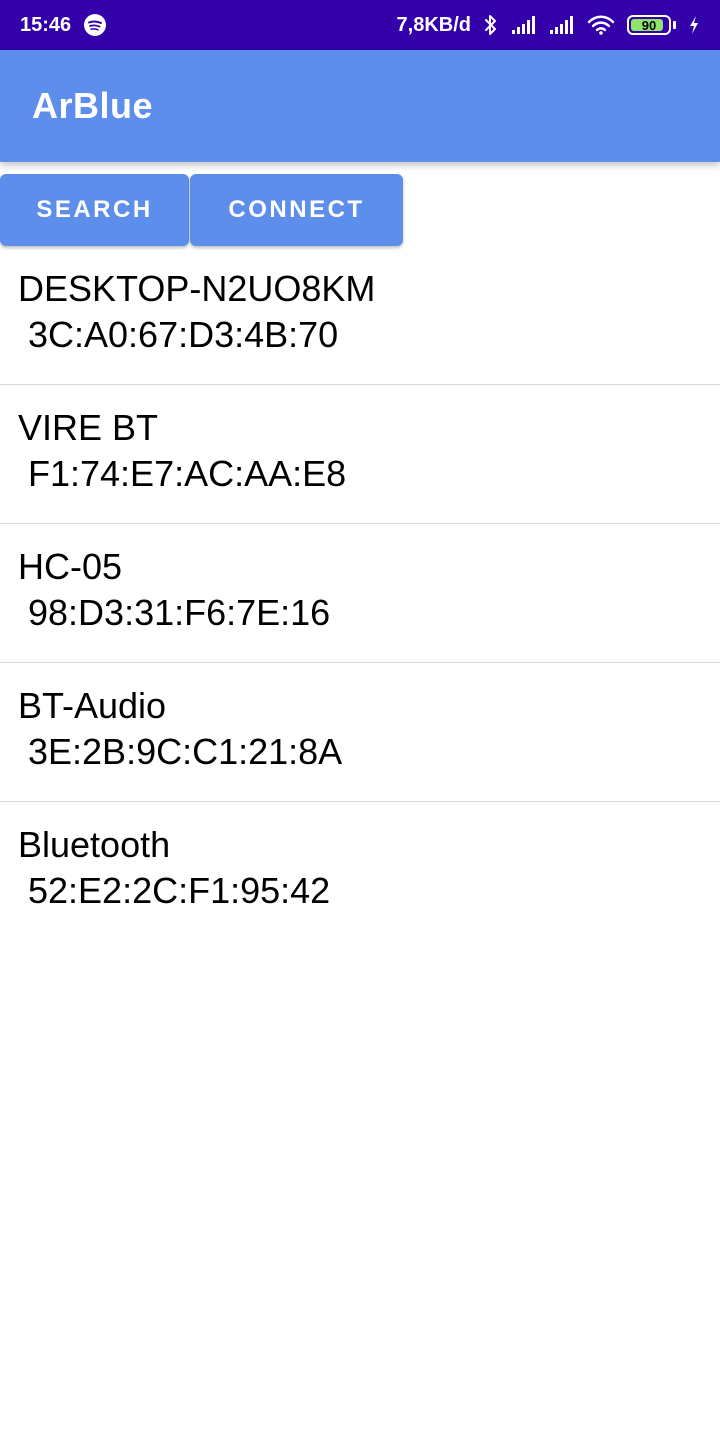 This screenshot has height=1440, width=720. What do you see at coordinates (694, 25) in the screenshot?
I see `charging-icon` at bounding box center [694, 25].